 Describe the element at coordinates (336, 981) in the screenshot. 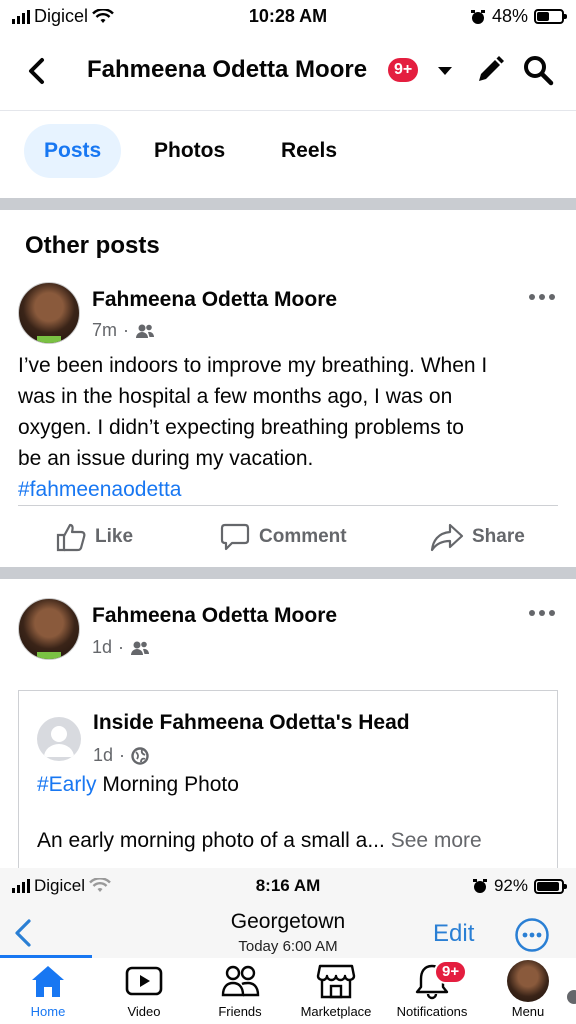

I see `marketplace-icon` at that location.